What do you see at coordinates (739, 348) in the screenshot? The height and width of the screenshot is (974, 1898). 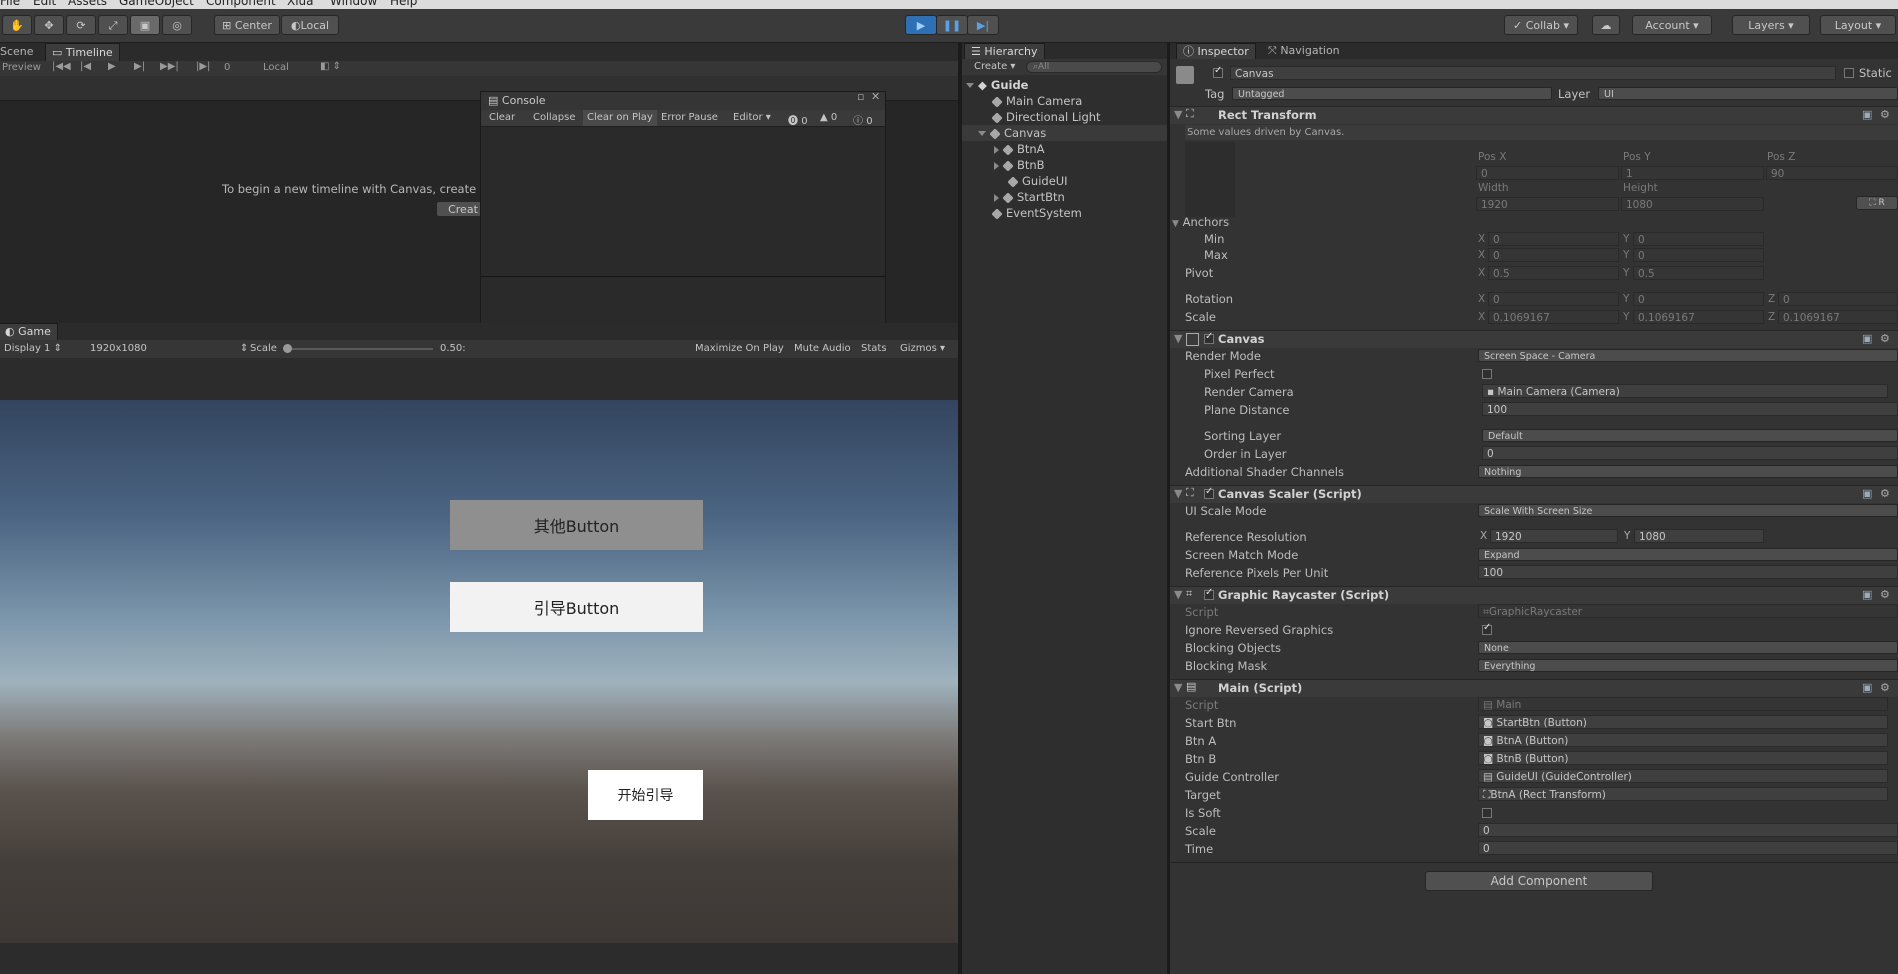 I see `maximize-on-play-toggle: Maximize On Play` at bounding box center [739, 348].